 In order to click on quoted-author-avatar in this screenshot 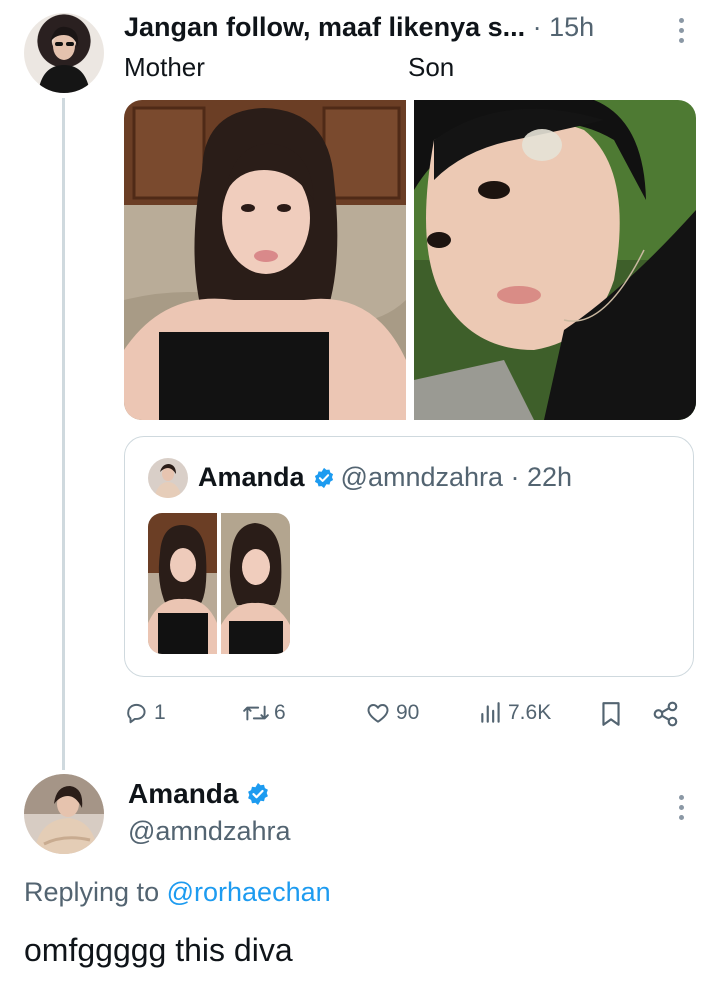, I will do `click(168, 478)`.